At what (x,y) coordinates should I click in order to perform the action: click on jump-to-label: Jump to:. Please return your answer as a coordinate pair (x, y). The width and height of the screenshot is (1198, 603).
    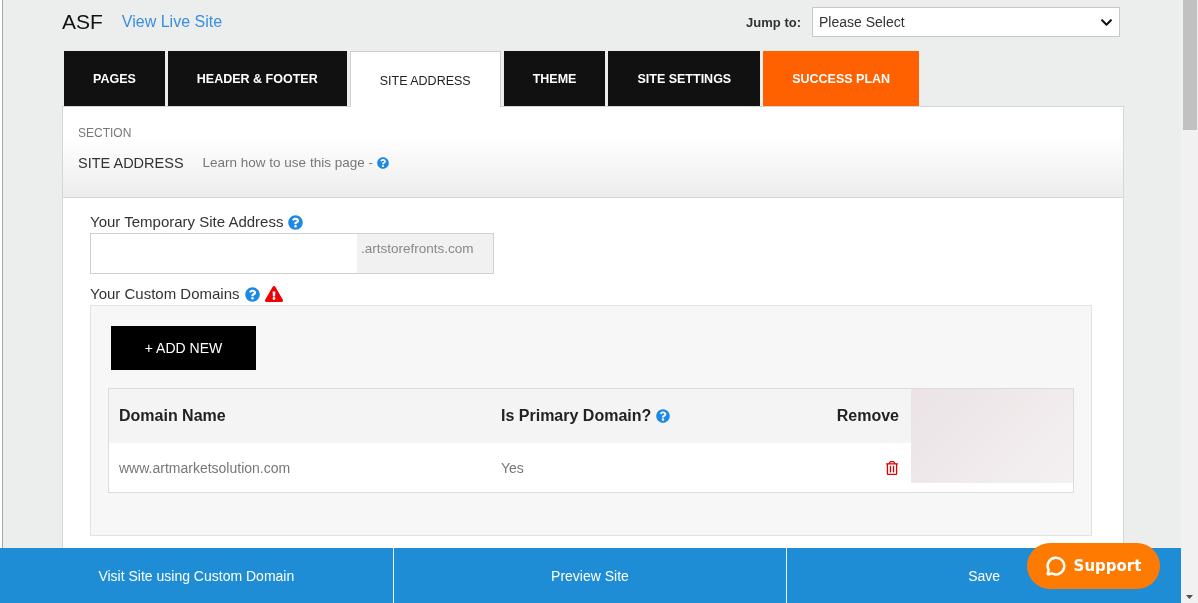
    Looking at the image, I should click on (773, 22).